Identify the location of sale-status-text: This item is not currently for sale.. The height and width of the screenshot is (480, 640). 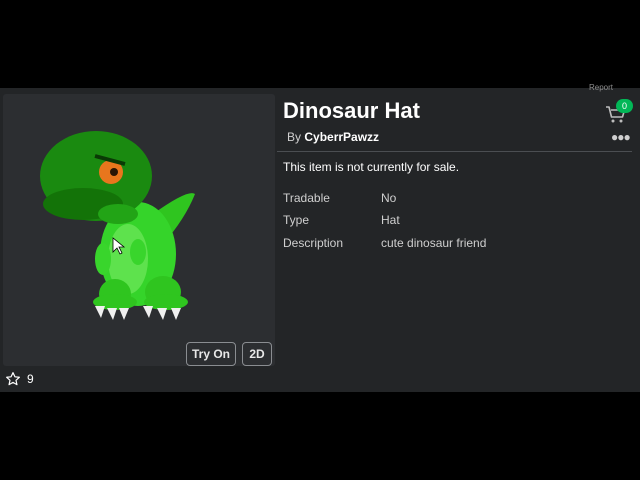
(371, 167).